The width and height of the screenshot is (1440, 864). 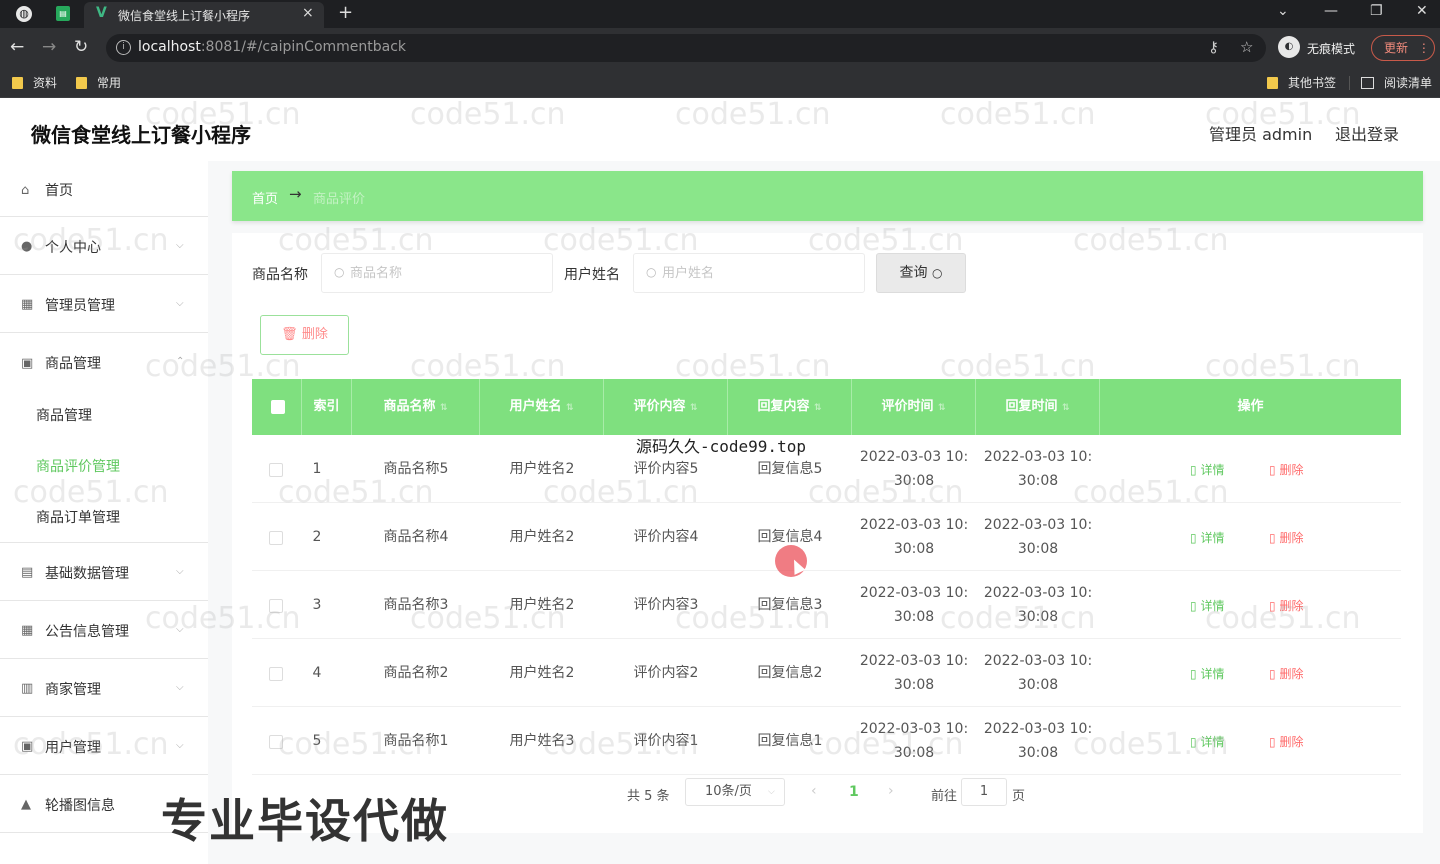 What do you see at coordinates (305, 821) in the screenshot?
I see `overlay-banner: 专业毕设代做` at bounding box center [305, 821].